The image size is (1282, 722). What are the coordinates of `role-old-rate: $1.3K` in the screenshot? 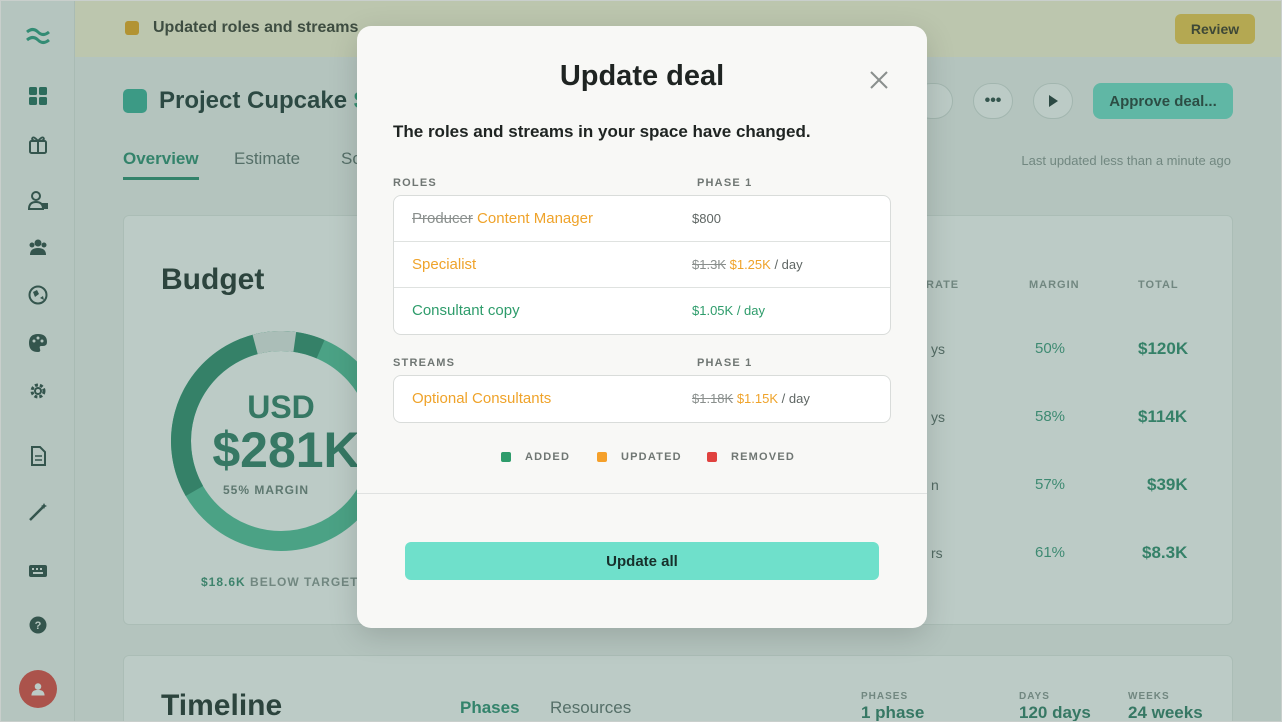 It's located at (709, 264).